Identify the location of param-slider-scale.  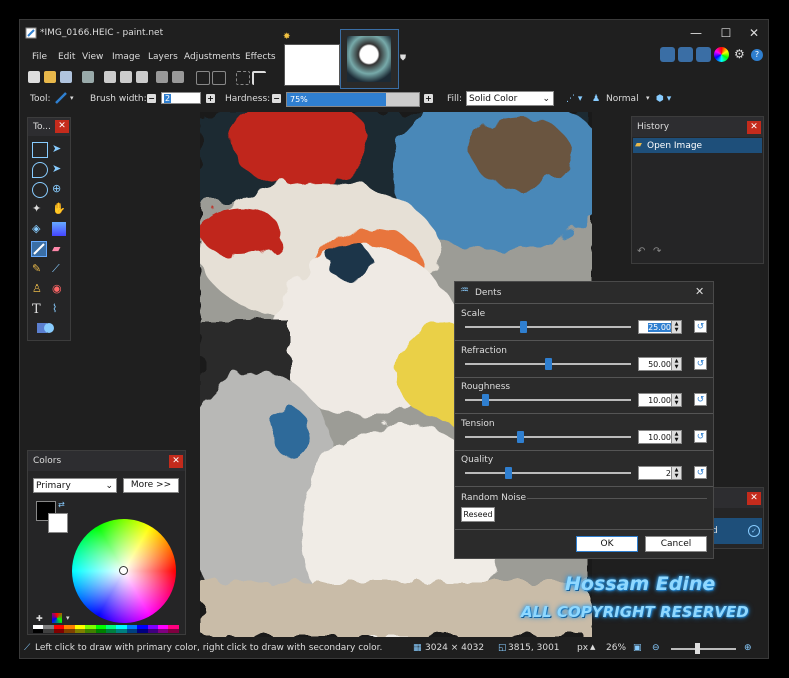
(548, 327).